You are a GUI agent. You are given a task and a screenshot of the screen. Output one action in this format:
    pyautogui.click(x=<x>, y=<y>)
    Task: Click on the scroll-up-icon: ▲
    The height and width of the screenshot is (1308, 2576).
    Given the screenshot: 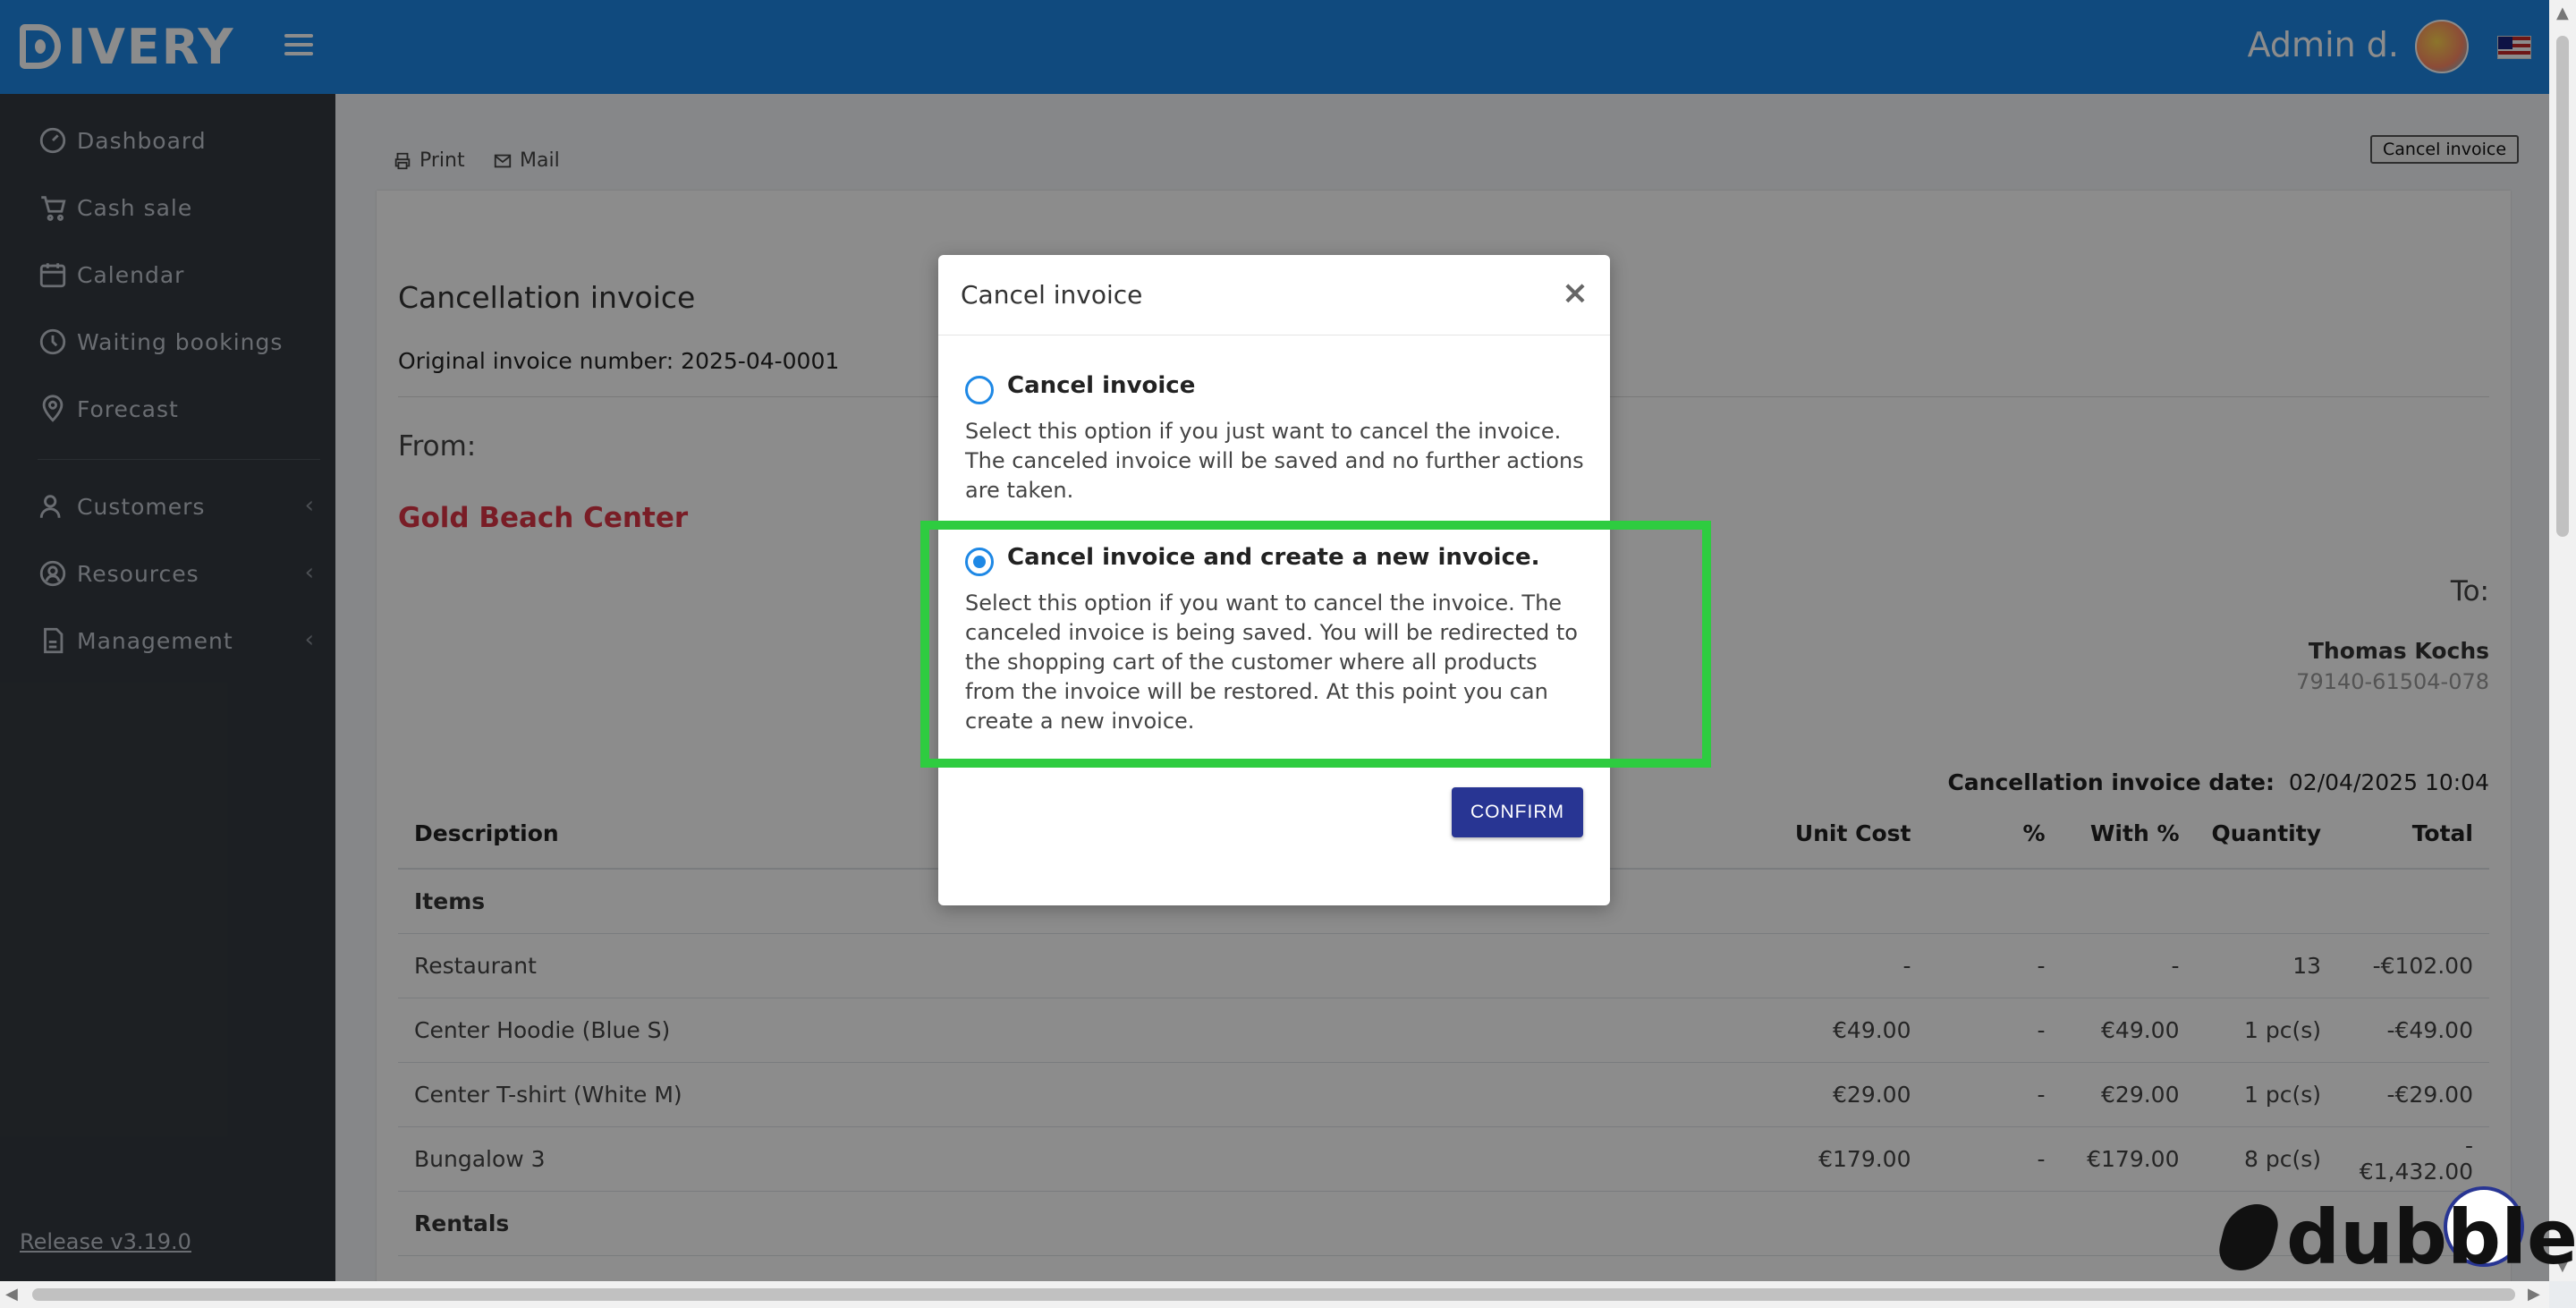 What is the action you would take?
    pyautogui.click(x=2562, y=13)
    